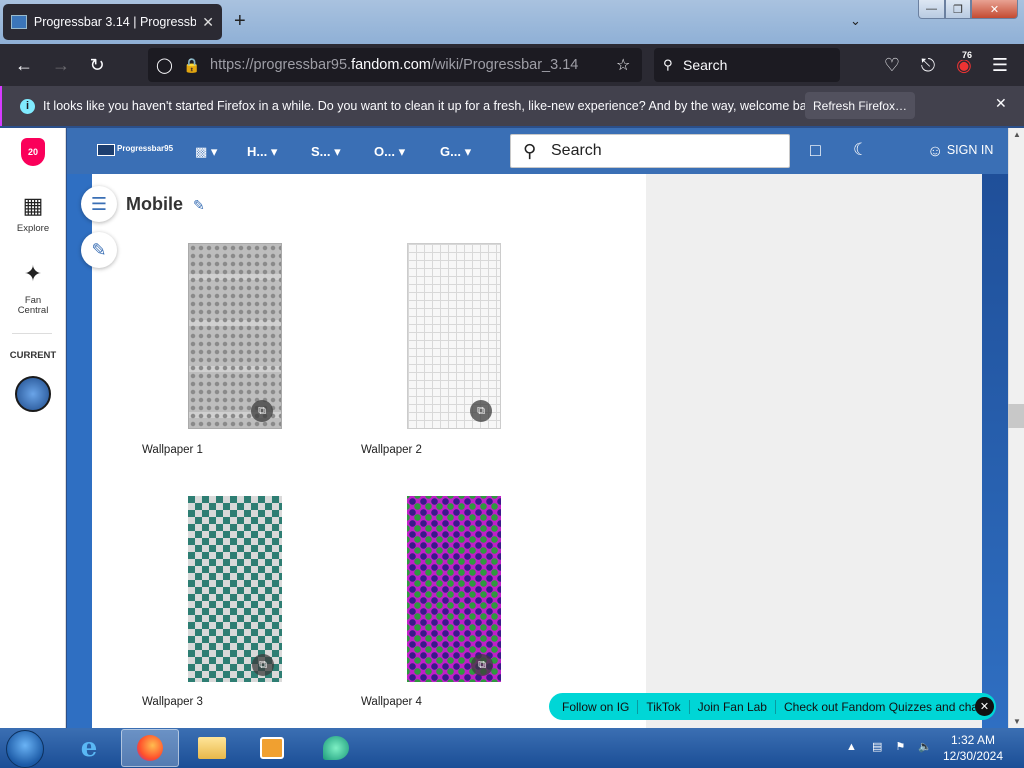  I want to click on messenger-icon, so click(336, 748).